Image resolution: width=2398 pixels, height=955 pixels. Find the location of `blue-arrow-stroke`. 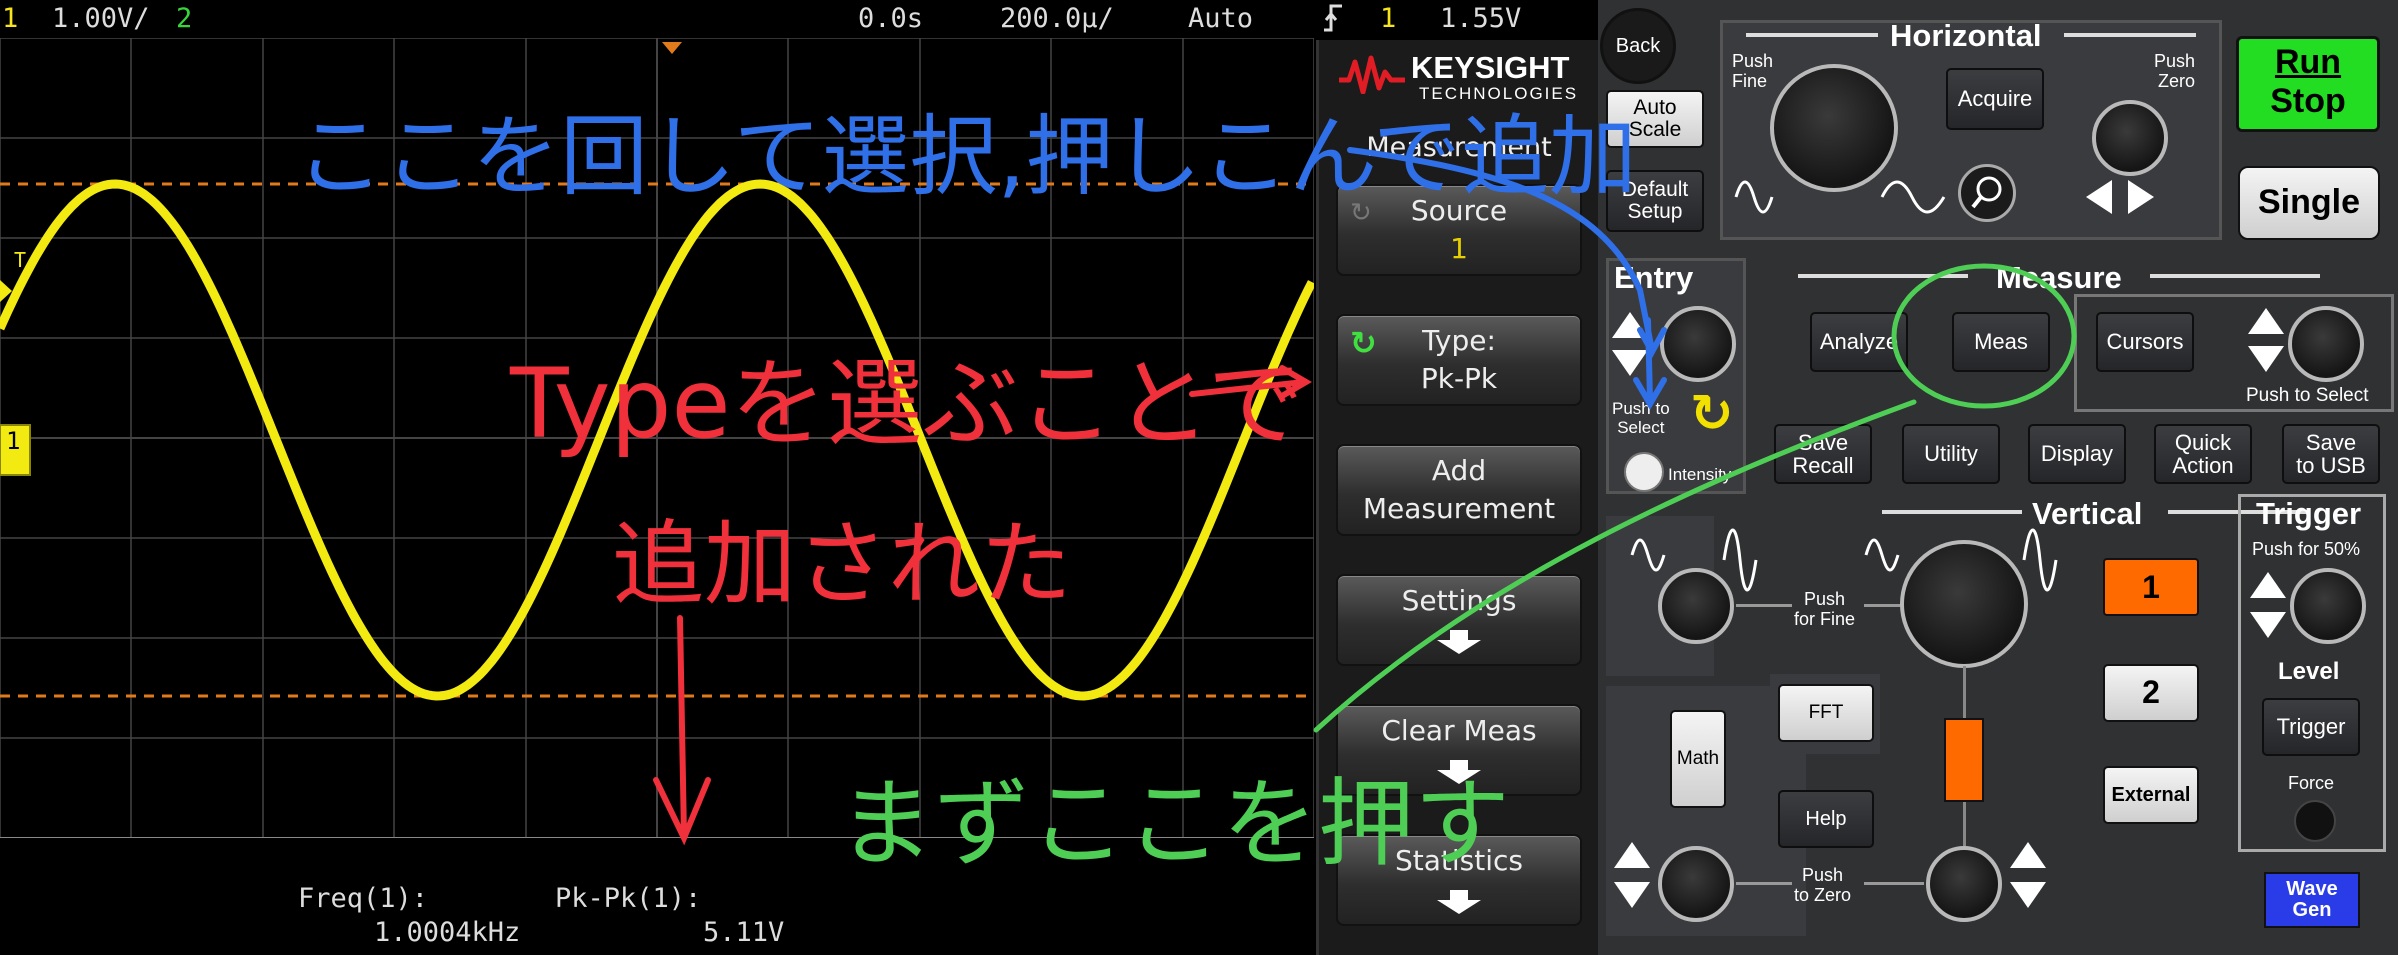

blue-arrow-stroke is located at coordinates (1507, 278).